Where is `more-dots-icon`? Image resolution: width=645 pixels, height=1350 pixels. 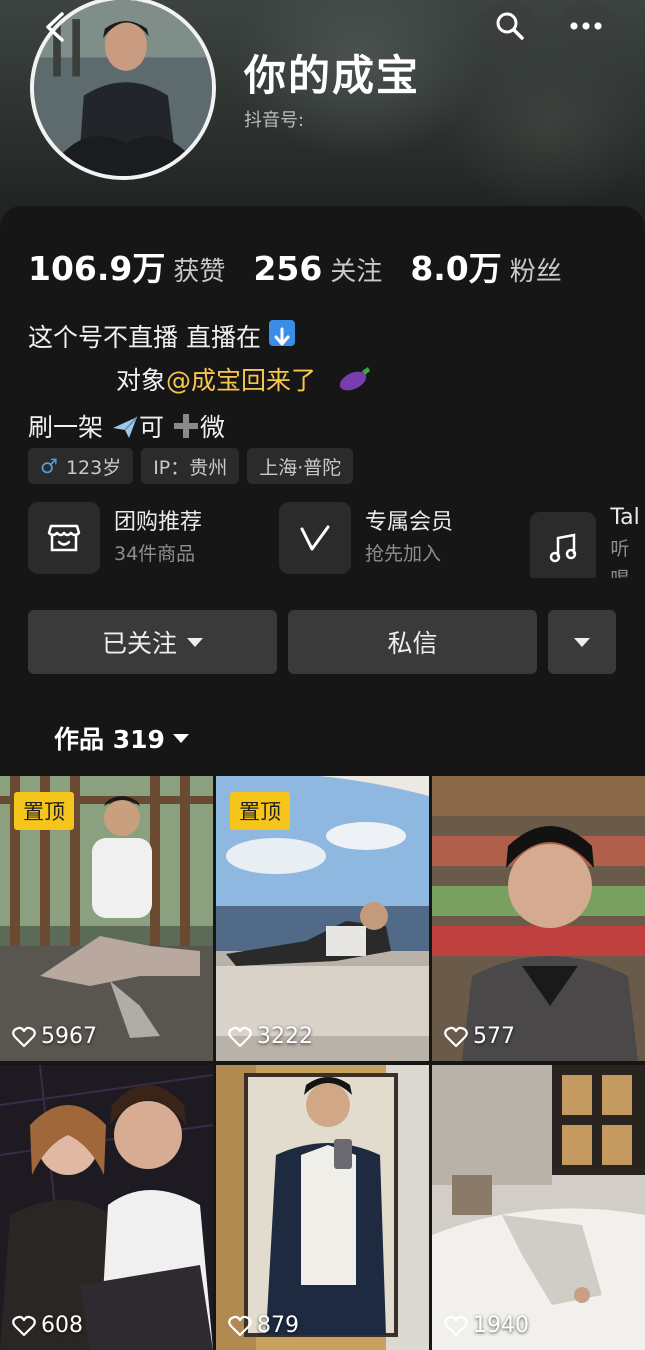 more-dots-icon is located at coordinates (586, 26).